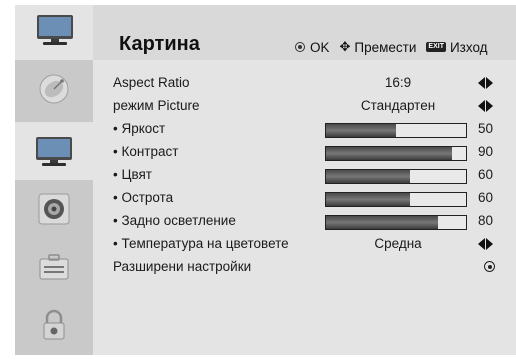  I want to click on exit-button-icon: EXIT, so click(436, 47).